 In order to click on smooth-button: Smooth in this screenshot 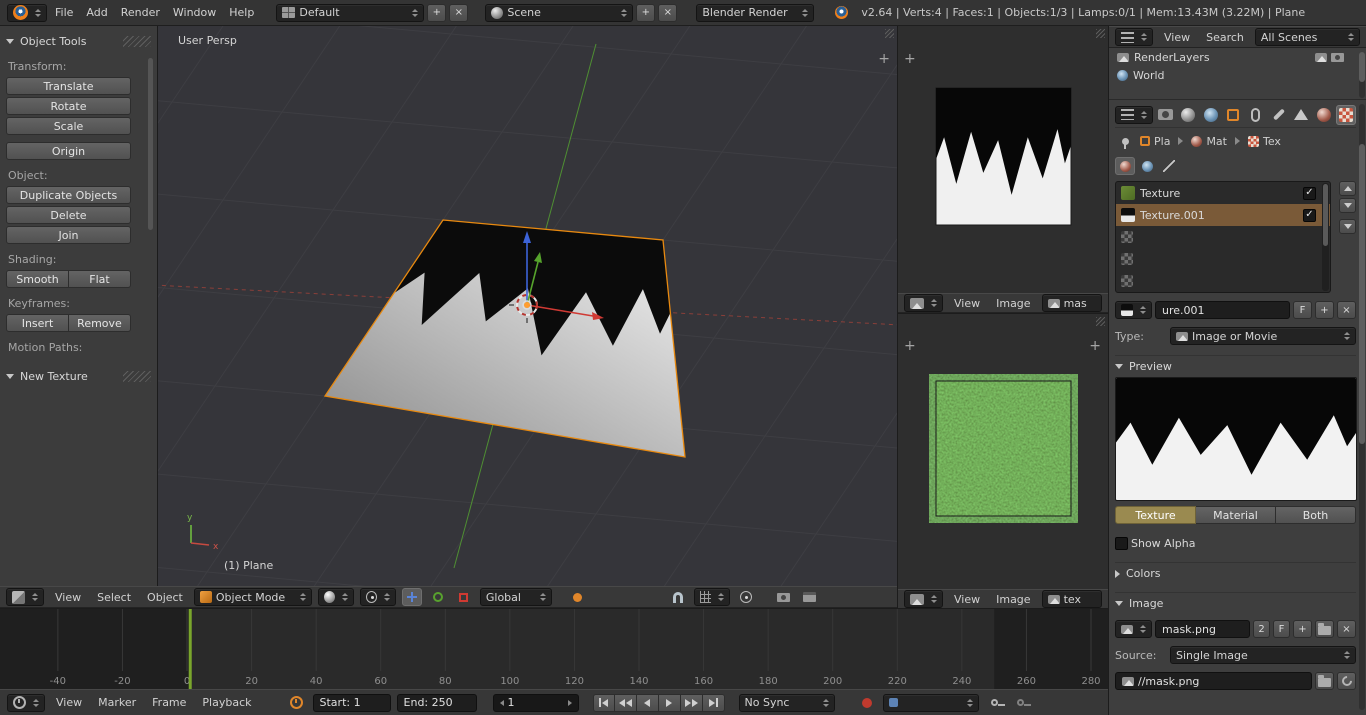, I will do `click(37, 279)`.